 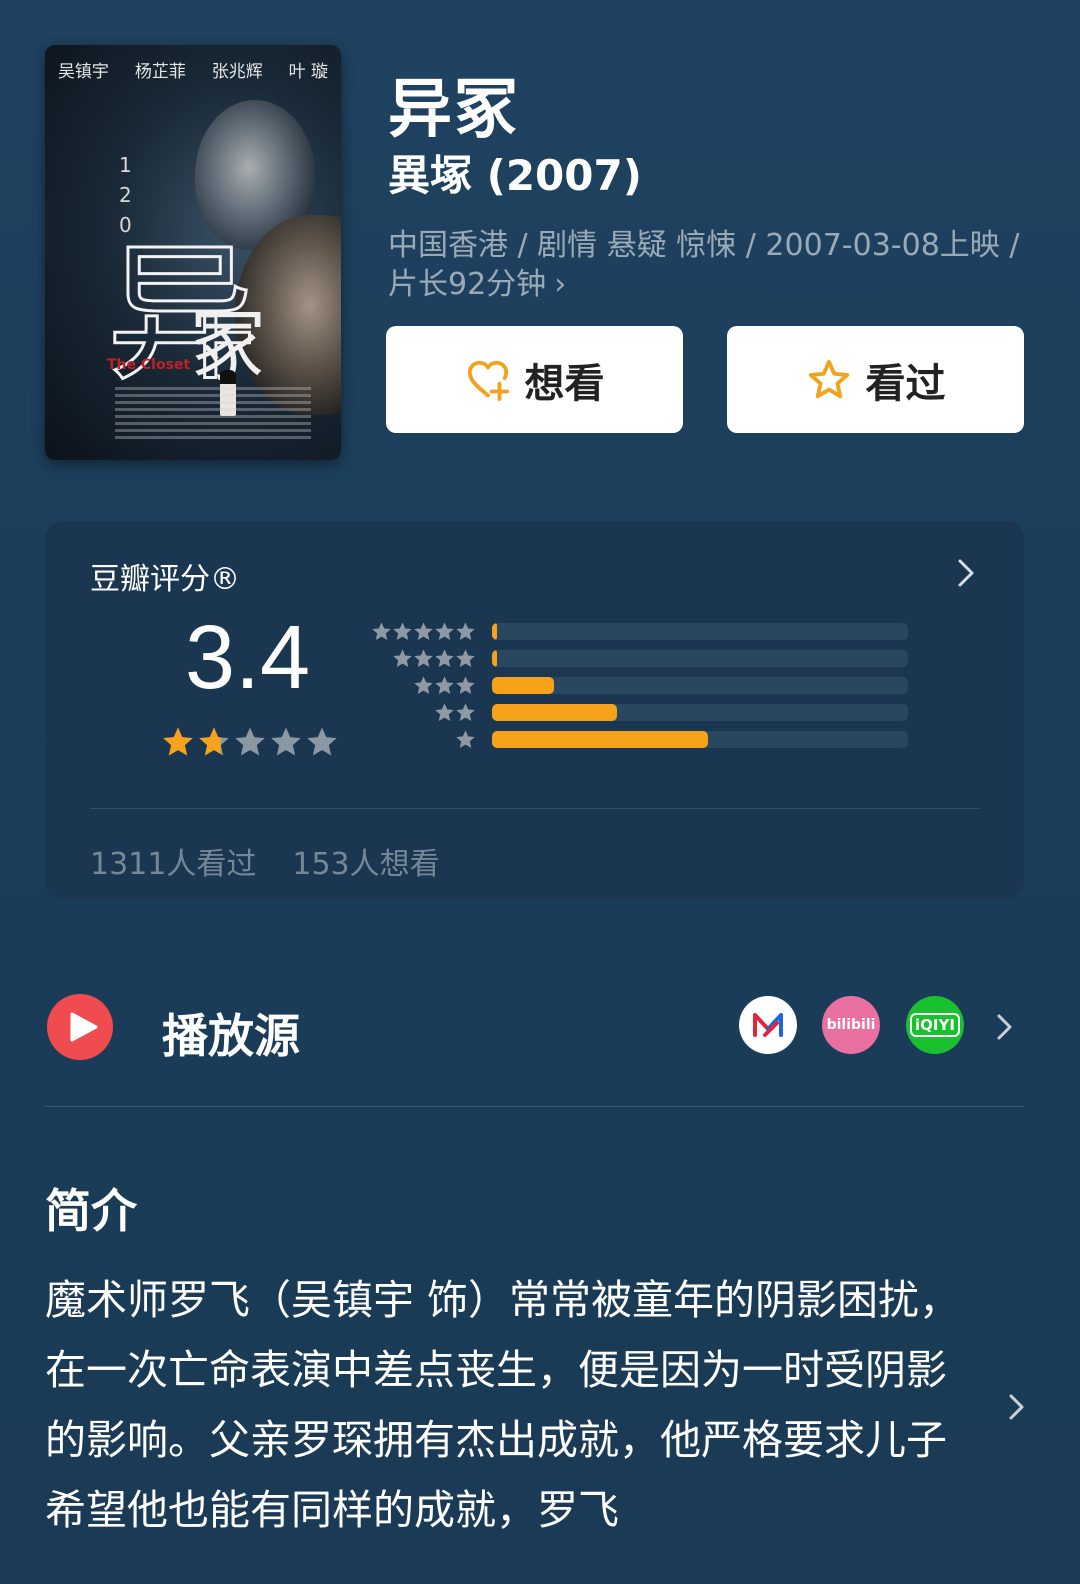 I want to click on play-icon, so click(x=80, y=1027).